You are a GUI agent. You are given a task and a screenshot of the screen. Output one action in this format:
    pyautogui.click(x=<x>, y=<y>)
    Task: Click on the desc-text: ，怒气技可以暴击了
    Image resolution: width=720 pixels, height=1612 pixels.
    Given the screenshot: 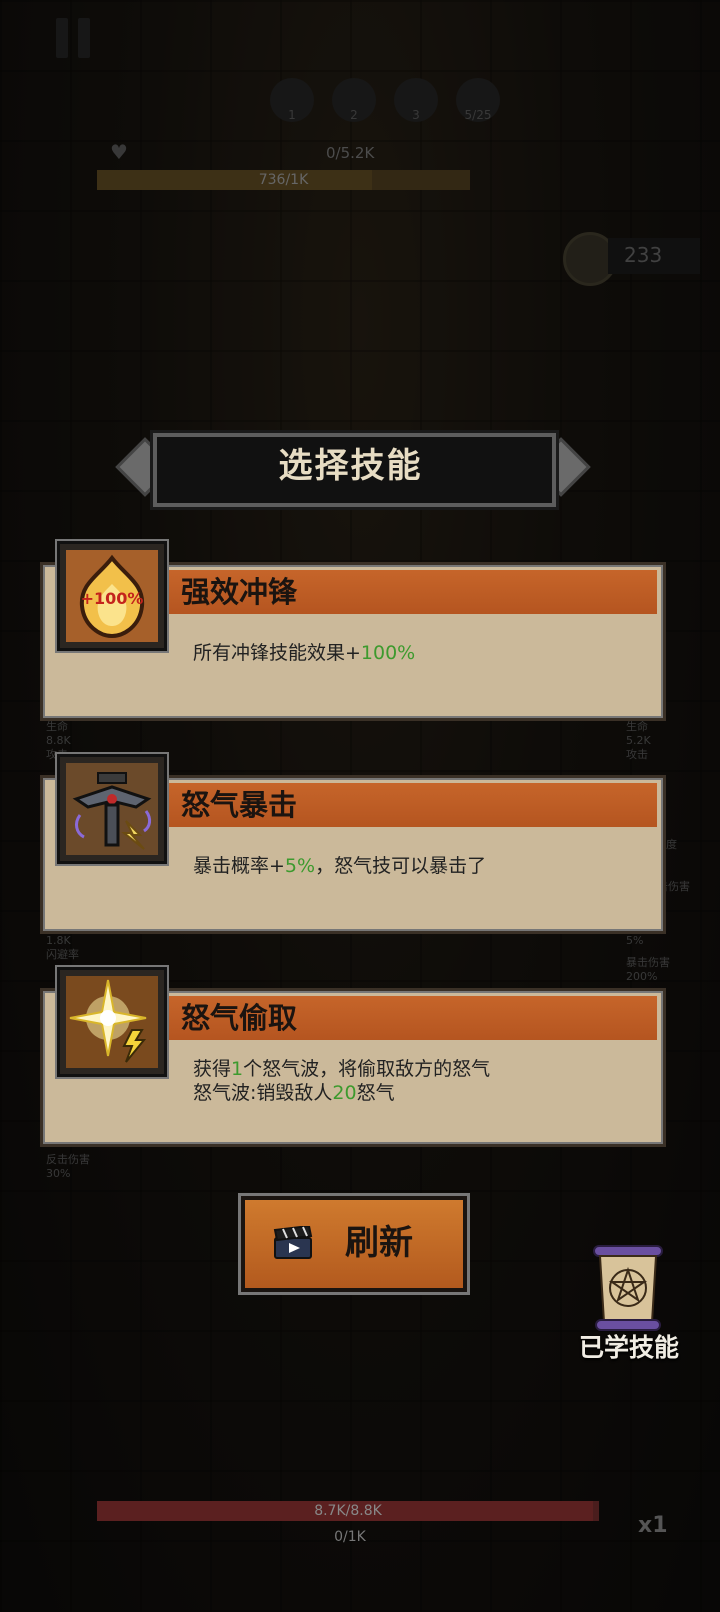 What is the action you would take?
    pyautogui.click(x=401, y=866)
    